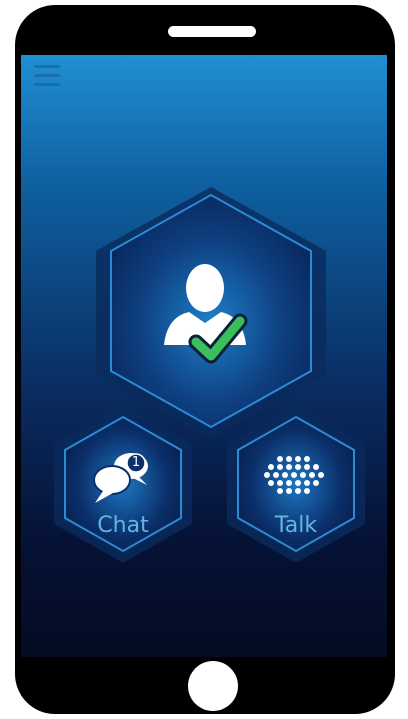 Image resolution: width=408 pixels, height=719 pixels. Describe the element at coordinates (213, 686) in the screenshot. I see `home-button` at that location.